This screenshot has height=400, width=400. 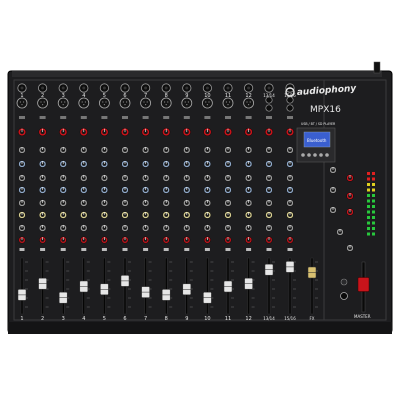 What do you see at coordinates (166, 96) in the screenshot?
I see `channel-top-label-8: 8` at bounding box center [166, 96].